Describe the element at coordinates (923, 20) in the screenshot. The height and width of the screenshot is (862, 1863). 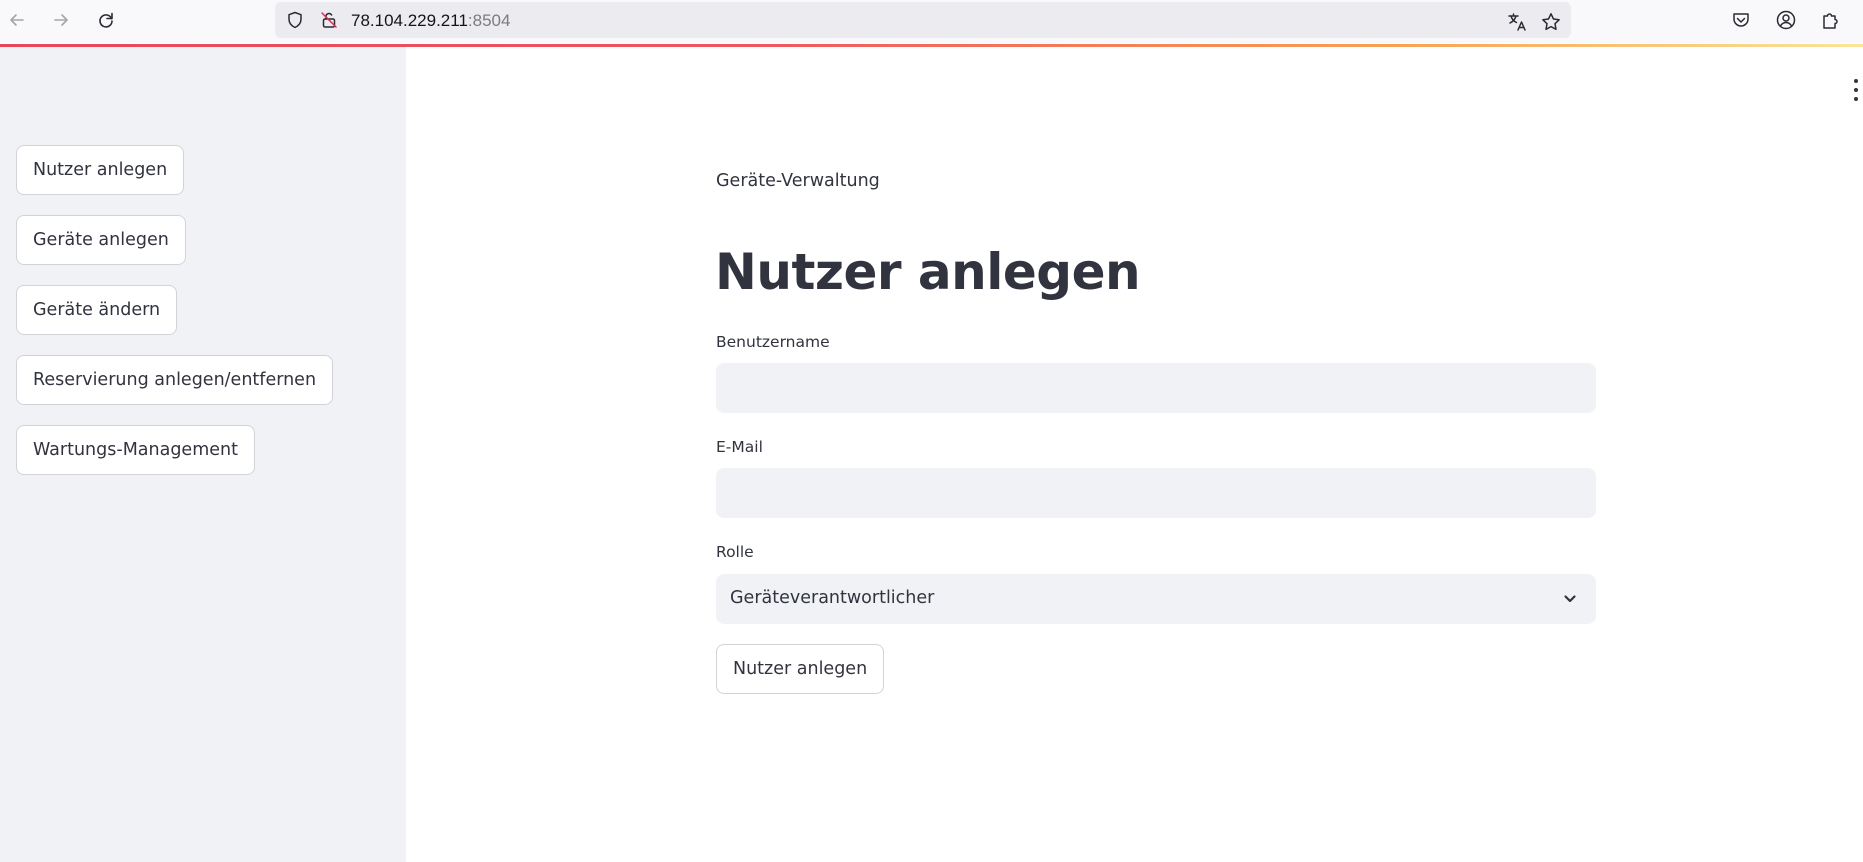
I see `url-bar: 78.104.229.211:8504` at that location.